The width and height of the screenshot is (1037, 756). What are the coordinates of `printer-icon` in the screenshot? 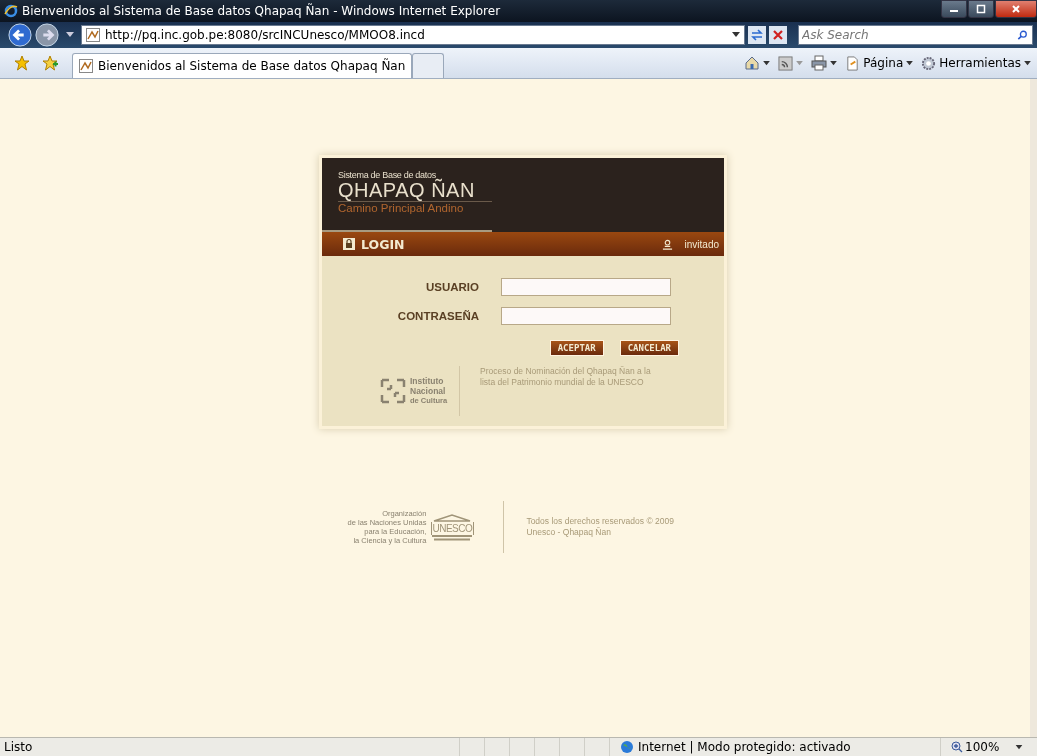 It's located at (819, 63).